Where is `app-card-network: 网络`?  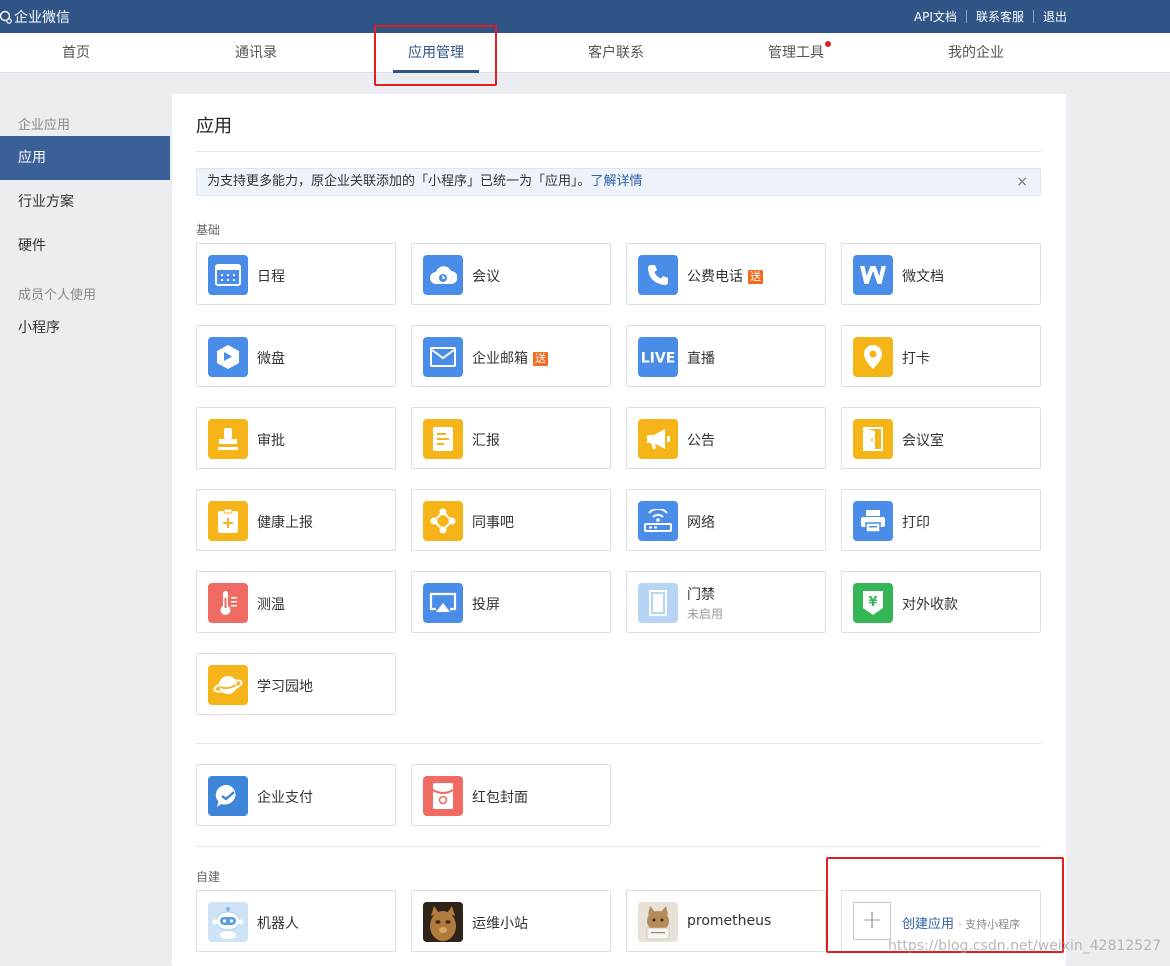 app-card-network: 网络 is located at coordinates (726, 520).